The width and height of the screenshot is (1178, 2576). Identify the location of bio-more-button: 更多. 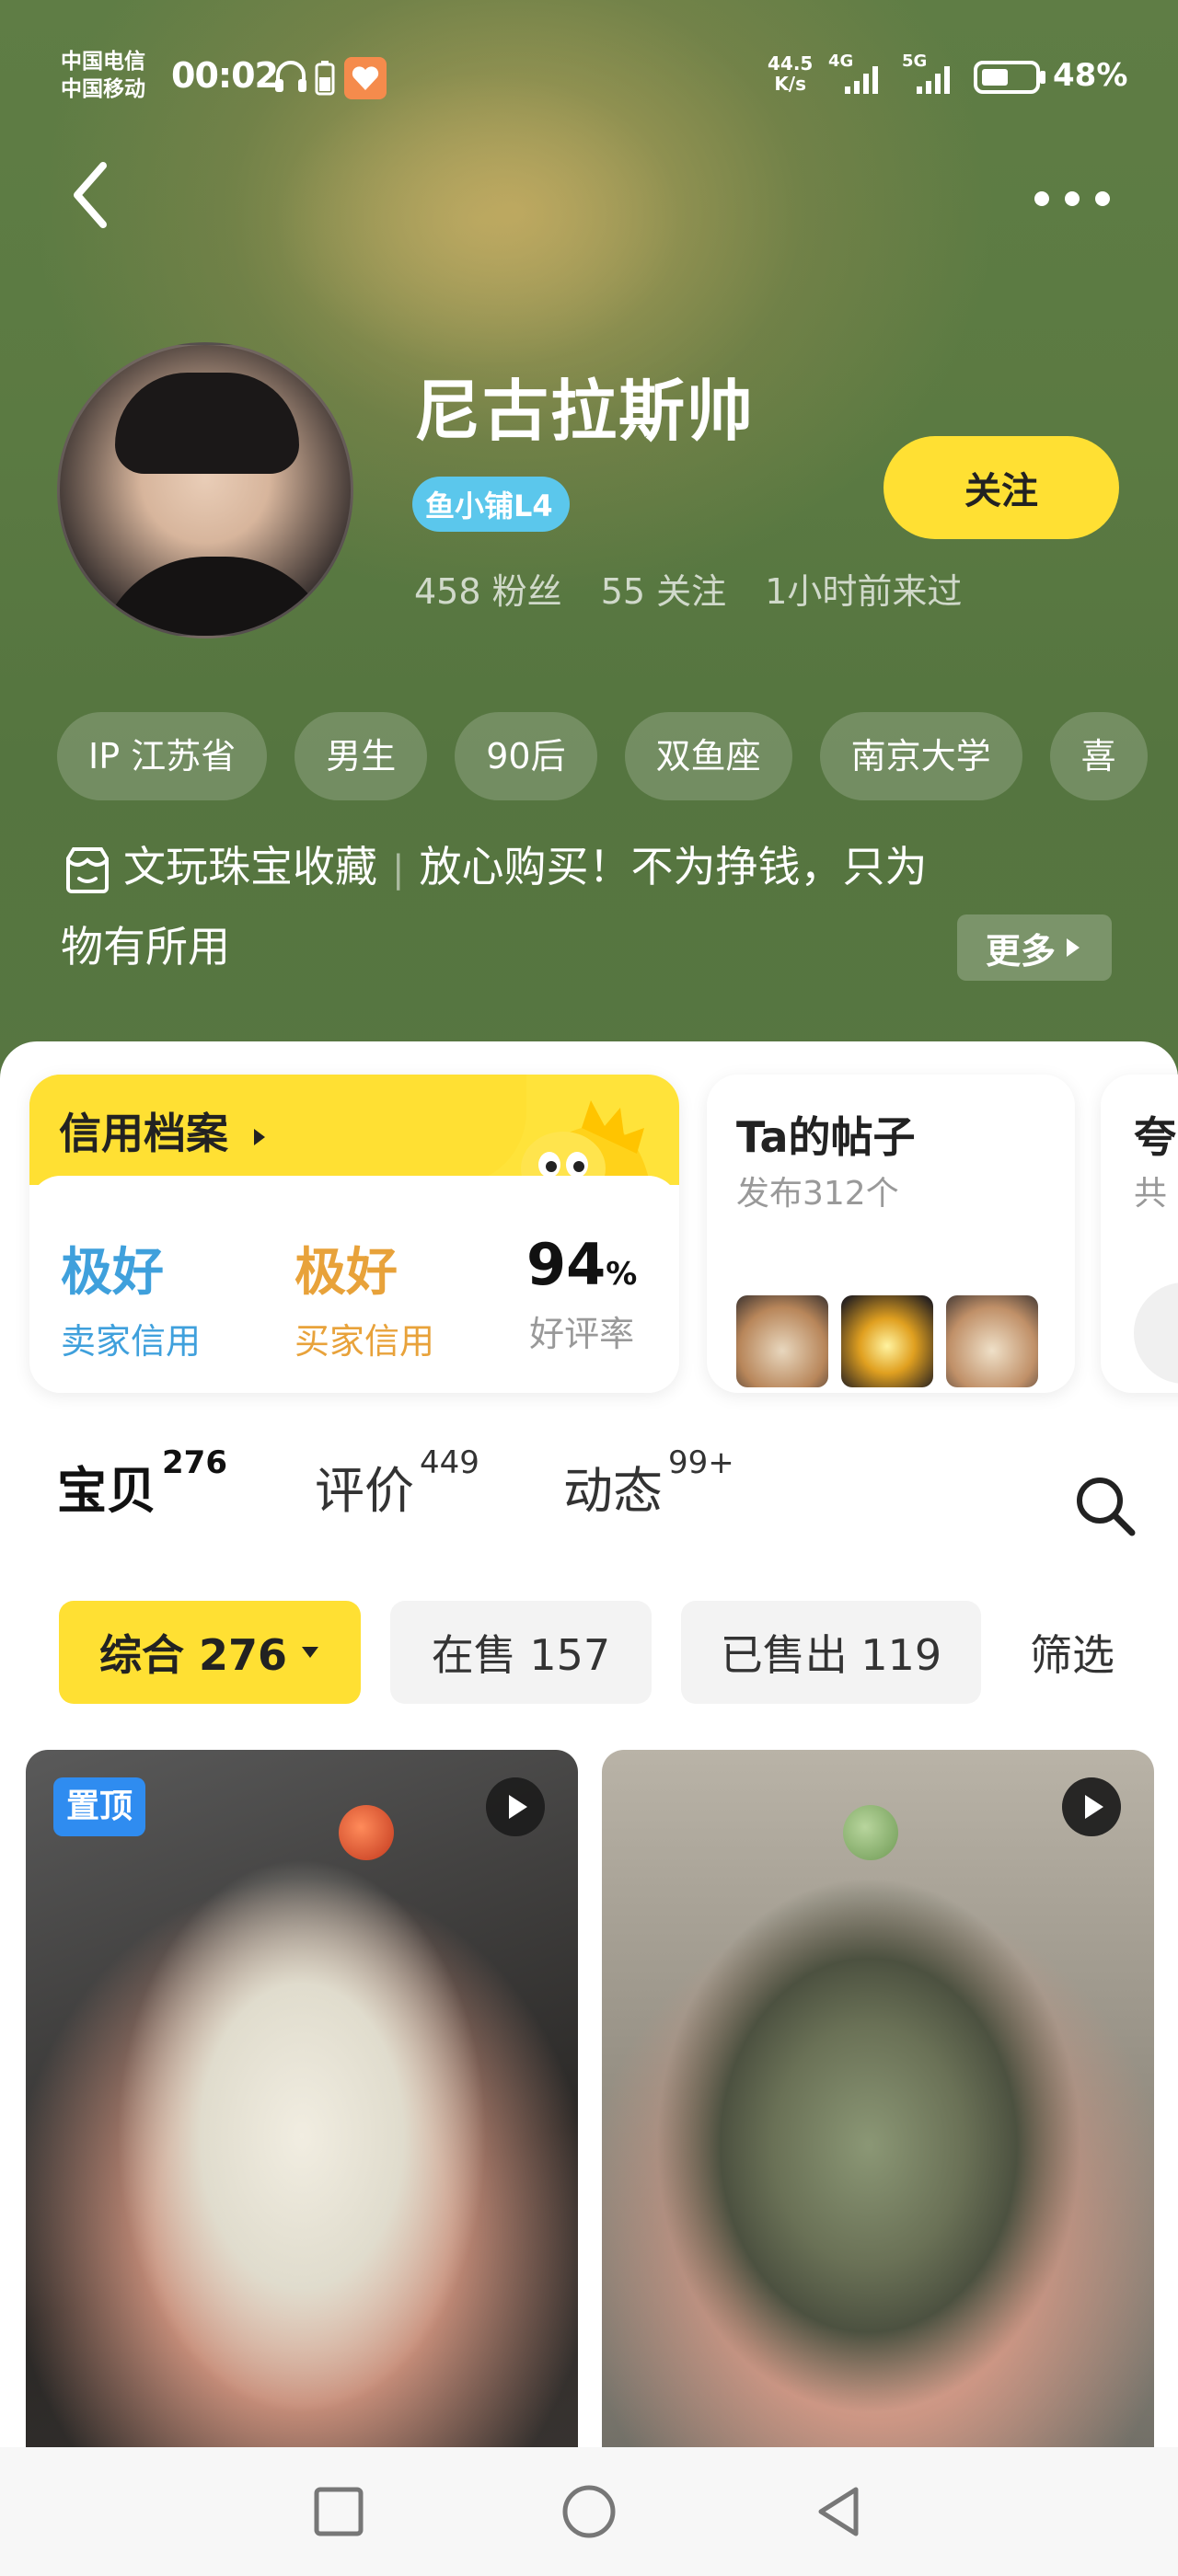
(1034, 947).